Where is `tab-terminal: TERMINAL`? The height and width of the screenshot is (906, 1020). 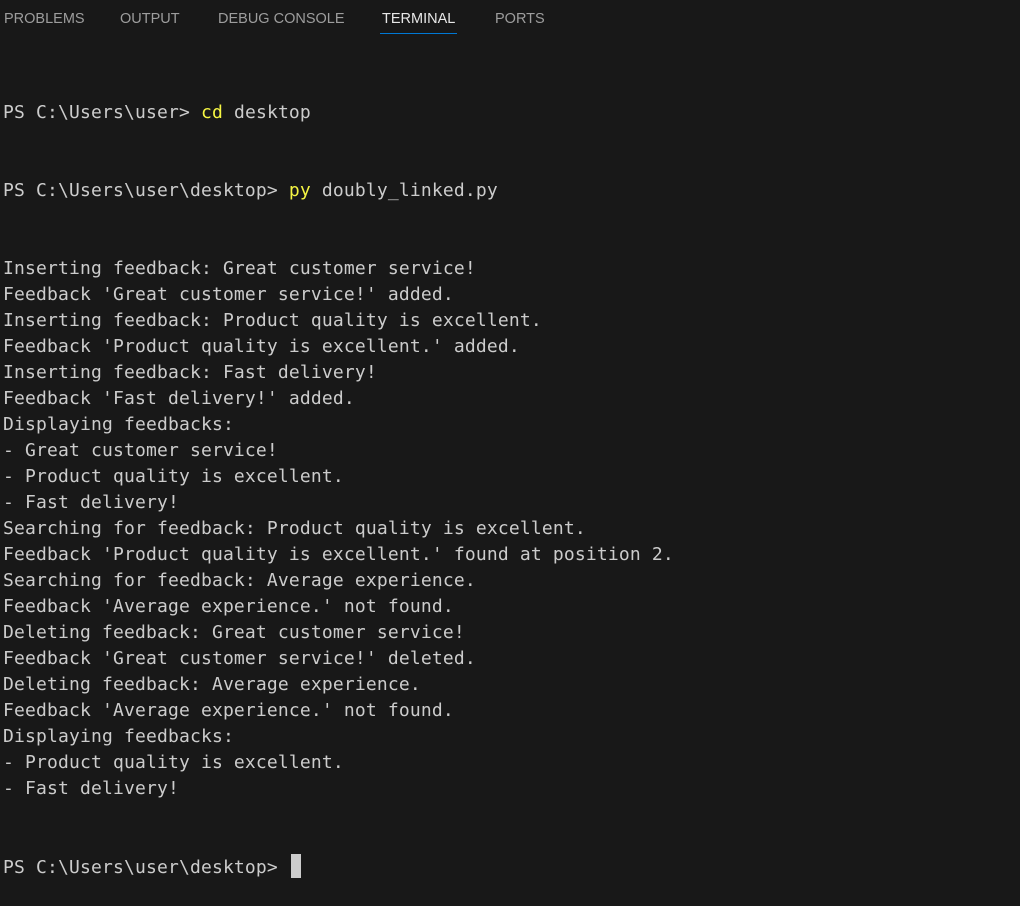
tab-terminal: TERMINAL is located at coordinates (418, 18).